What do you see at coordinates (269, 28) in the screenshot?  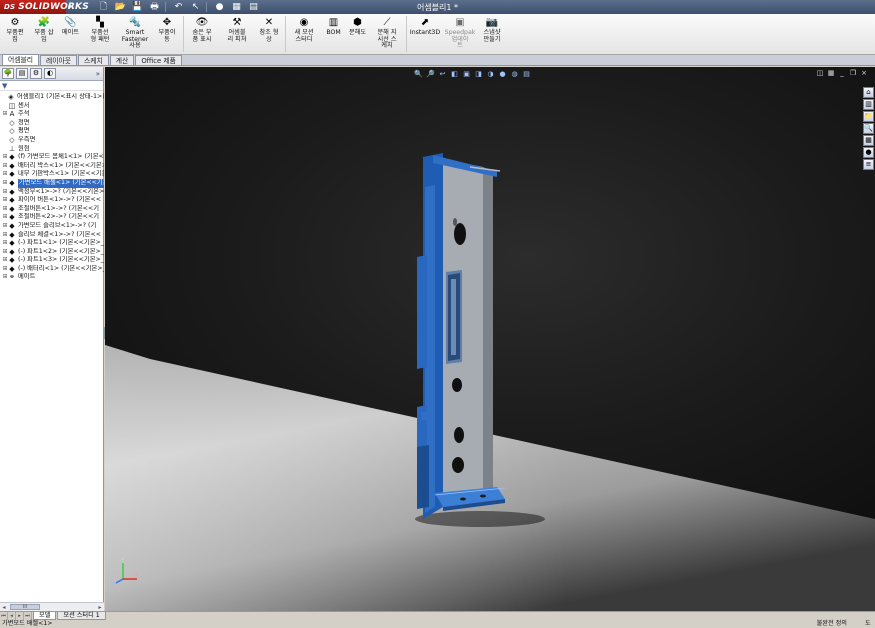 I see `reference-geometry-button: ✕ 참조 형 상` at bounding box center [269, 28].